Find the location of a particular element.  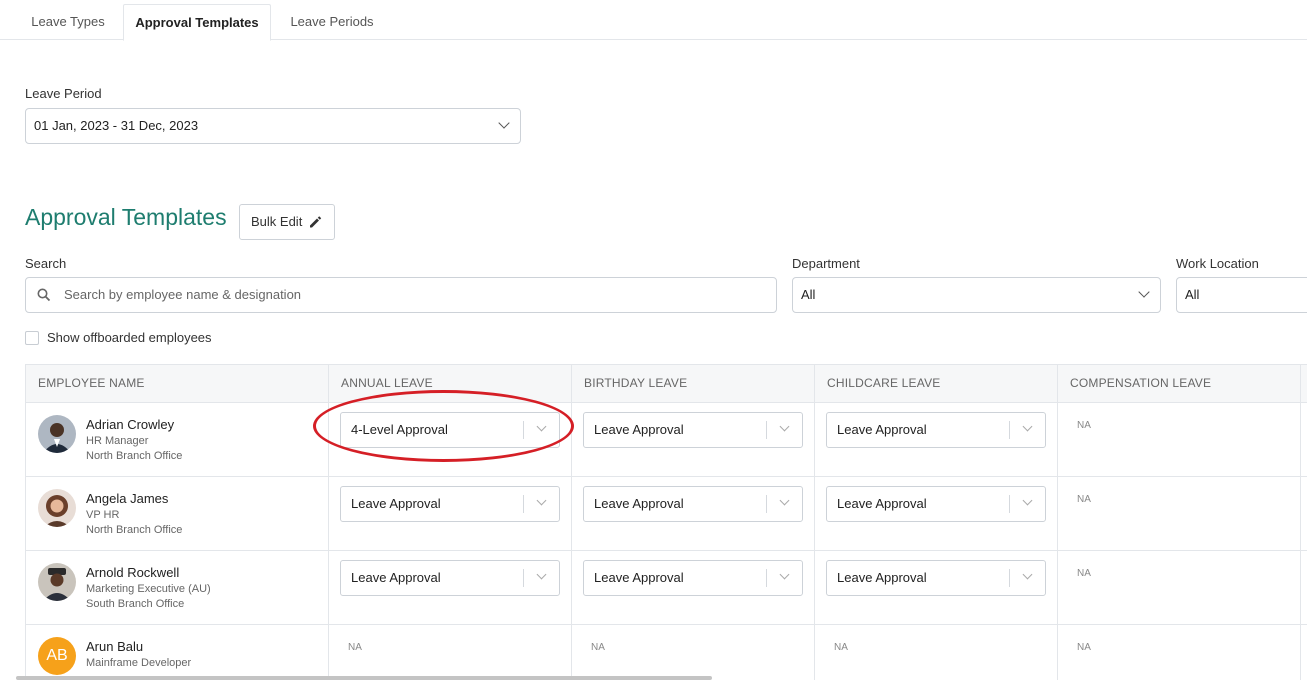

search-input: Search by employee name & designation is located at coordinates (401, 295).